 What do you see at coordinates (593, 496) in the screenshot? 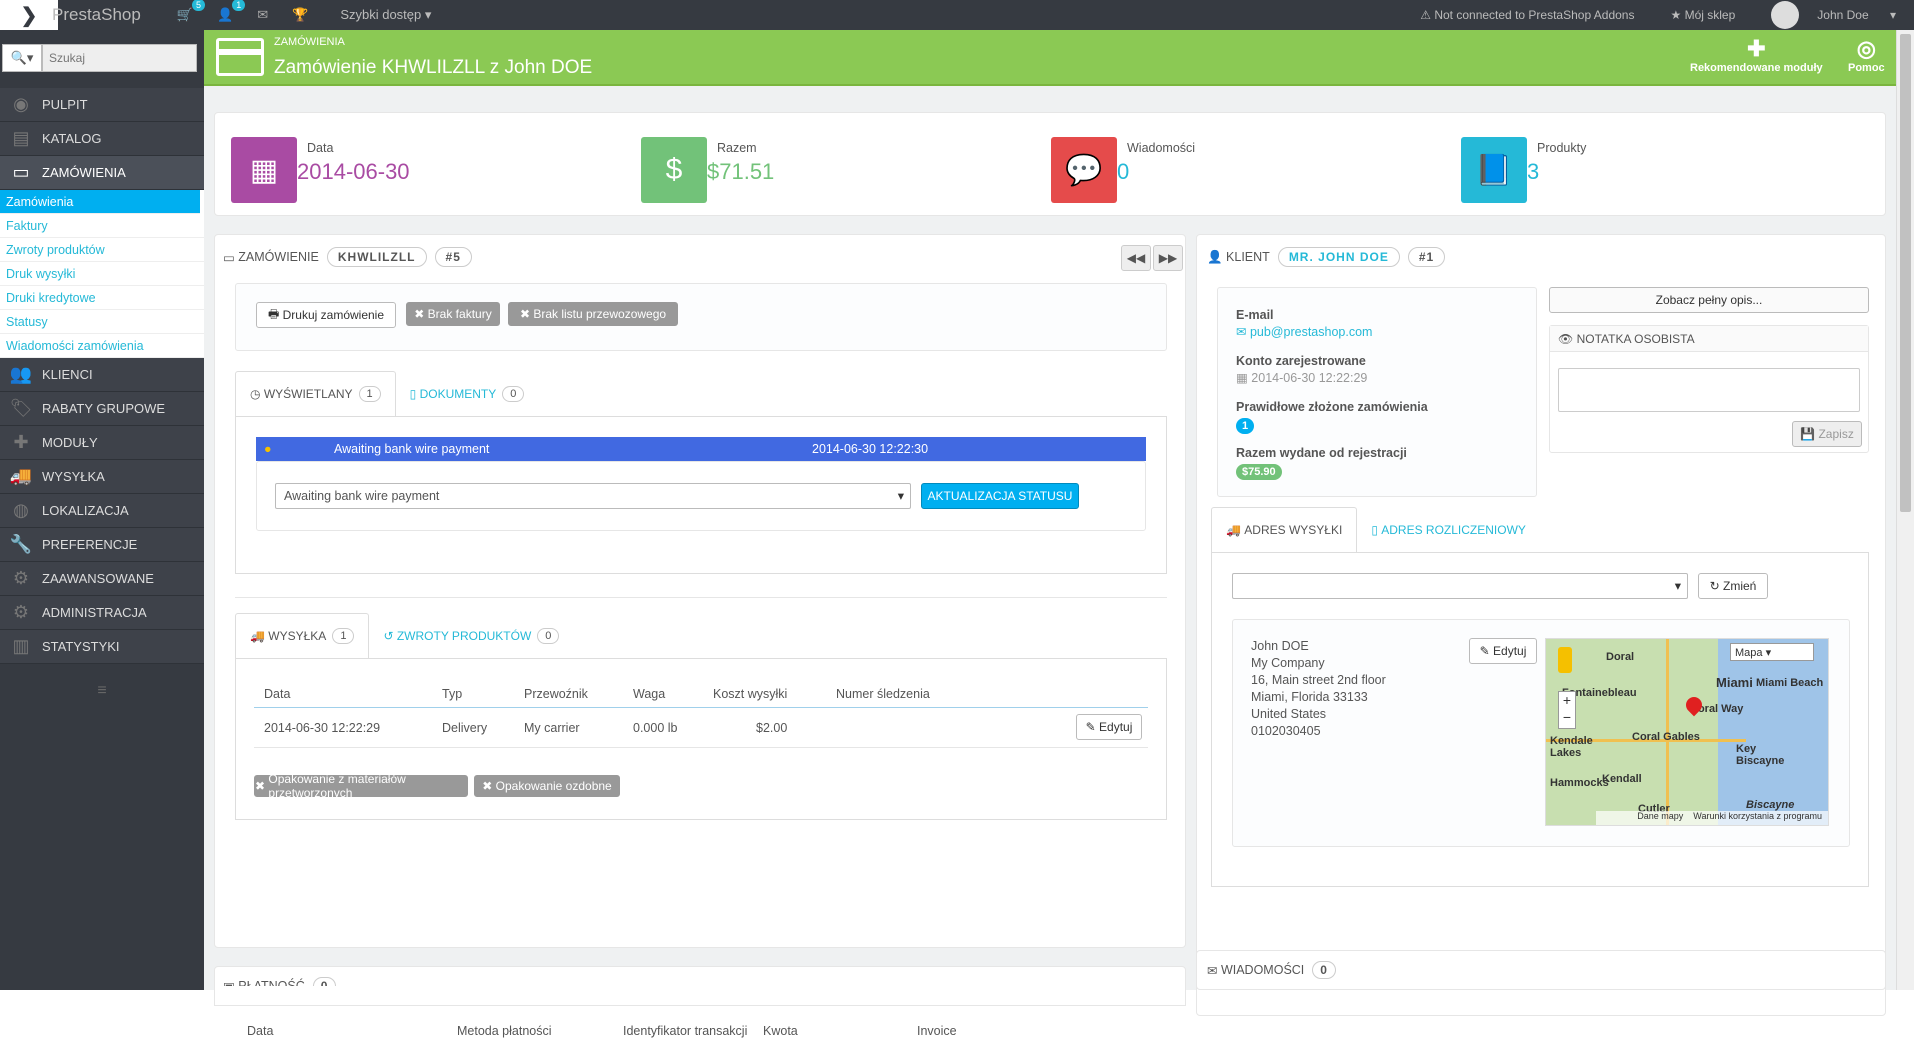
I see `status-select: Awaiting bank wire payment` at bounding box center [593, 496].